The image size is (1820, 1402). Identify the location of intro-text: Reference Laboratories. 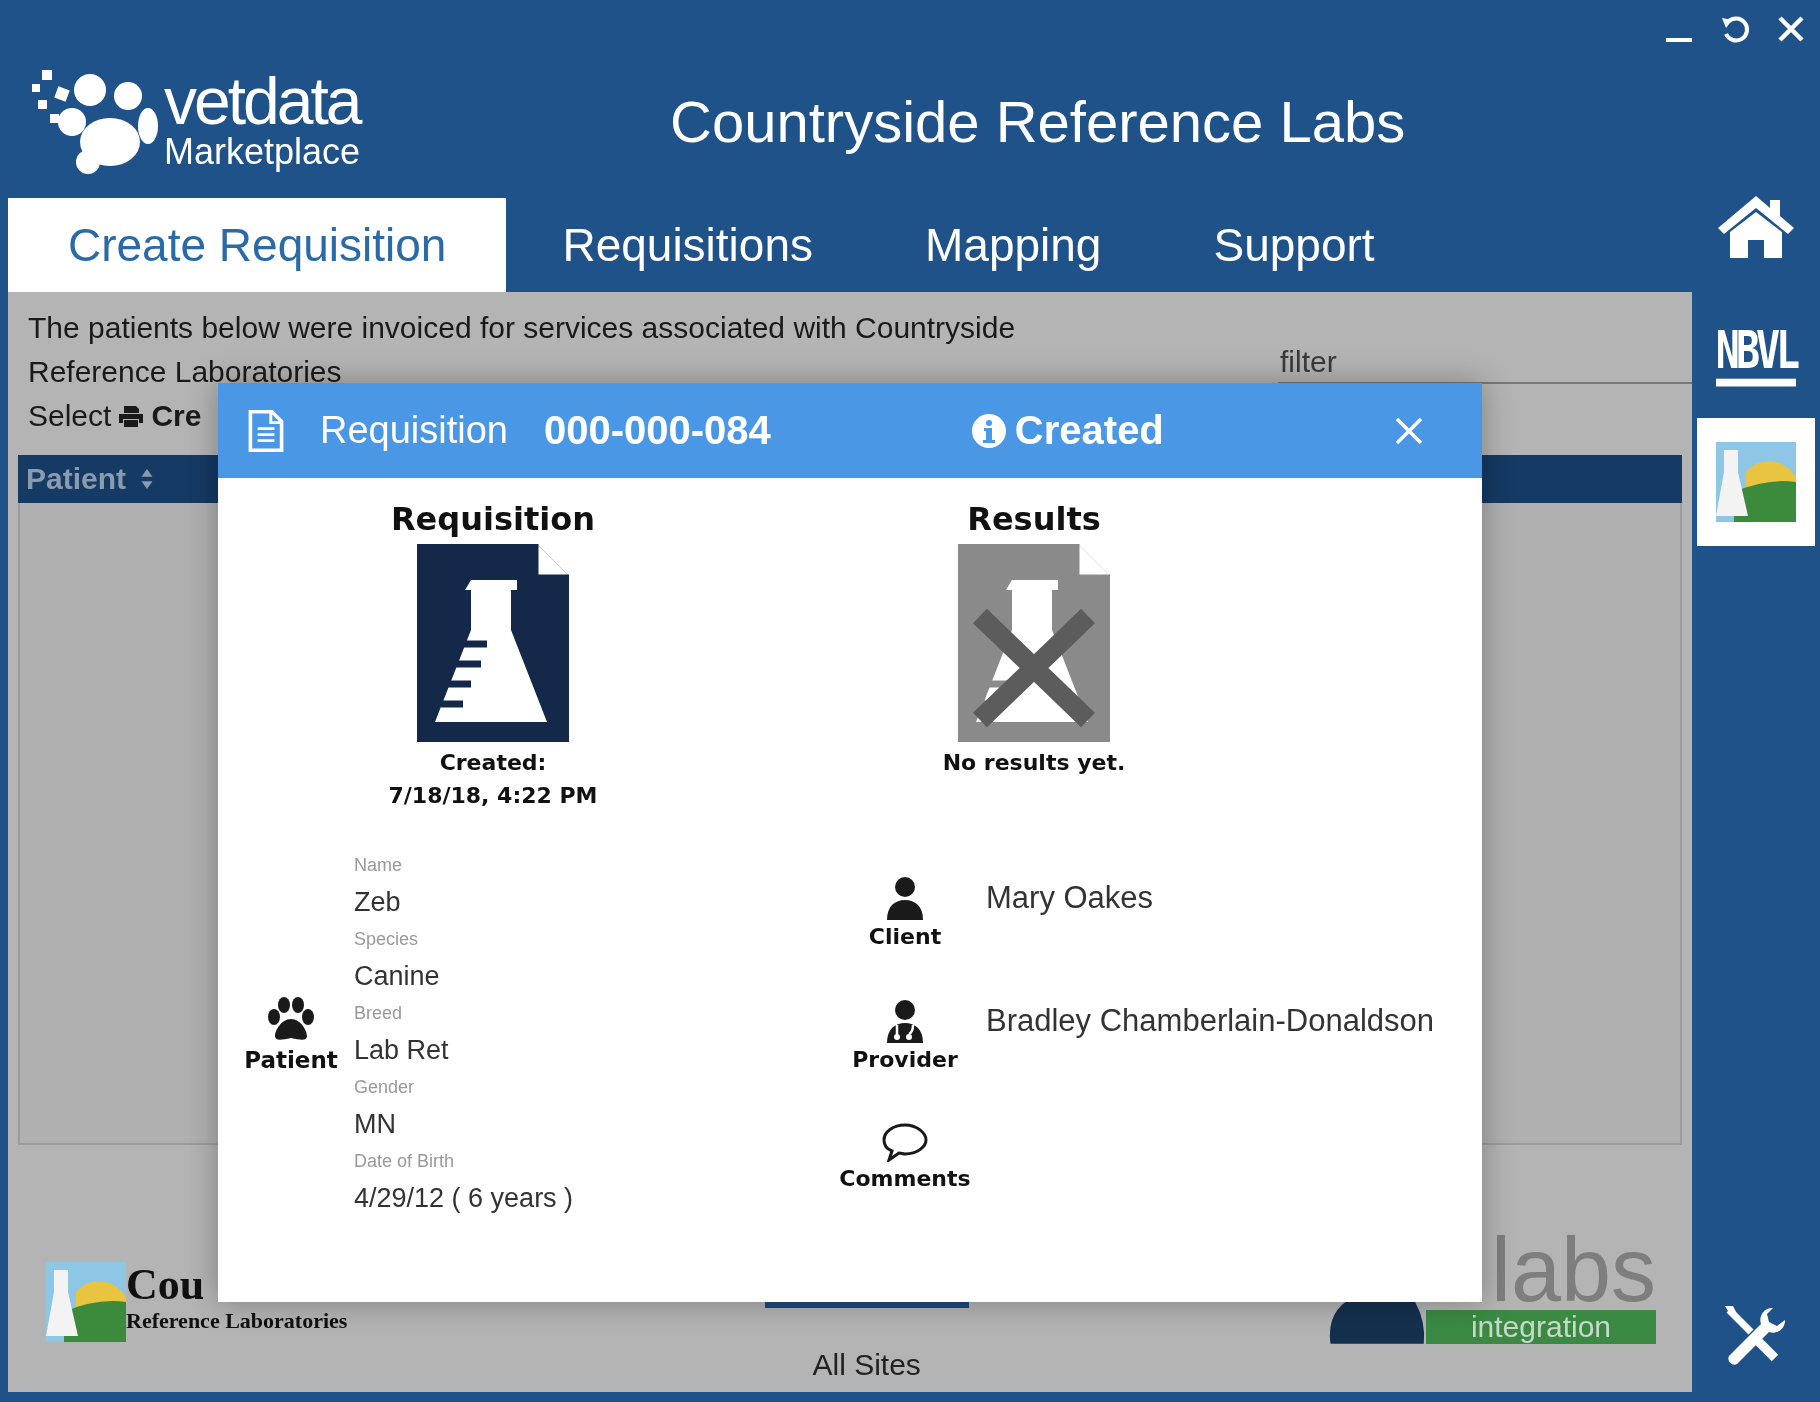
(185, 372).